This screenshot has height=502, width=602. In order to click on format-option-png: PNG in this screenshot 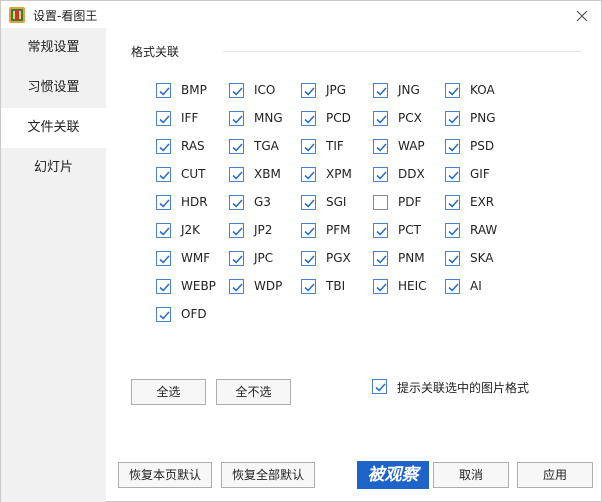, I will do `click(480, 119)`.